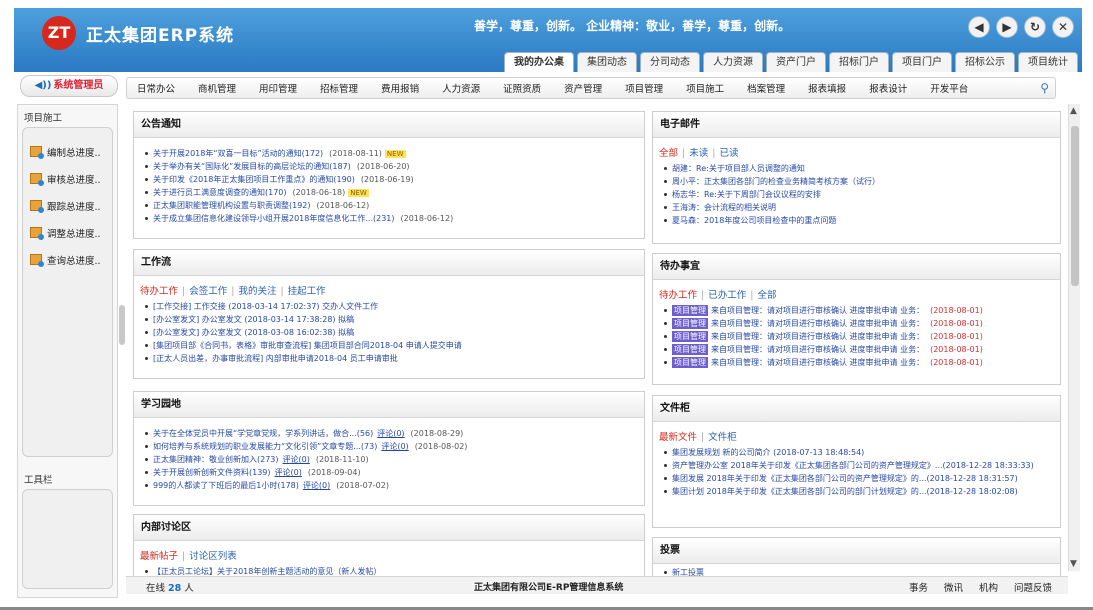  Describe the element at coordinates (922, 62) in the screenshot. I see `tab-project-portal: 项目门户` at that location.